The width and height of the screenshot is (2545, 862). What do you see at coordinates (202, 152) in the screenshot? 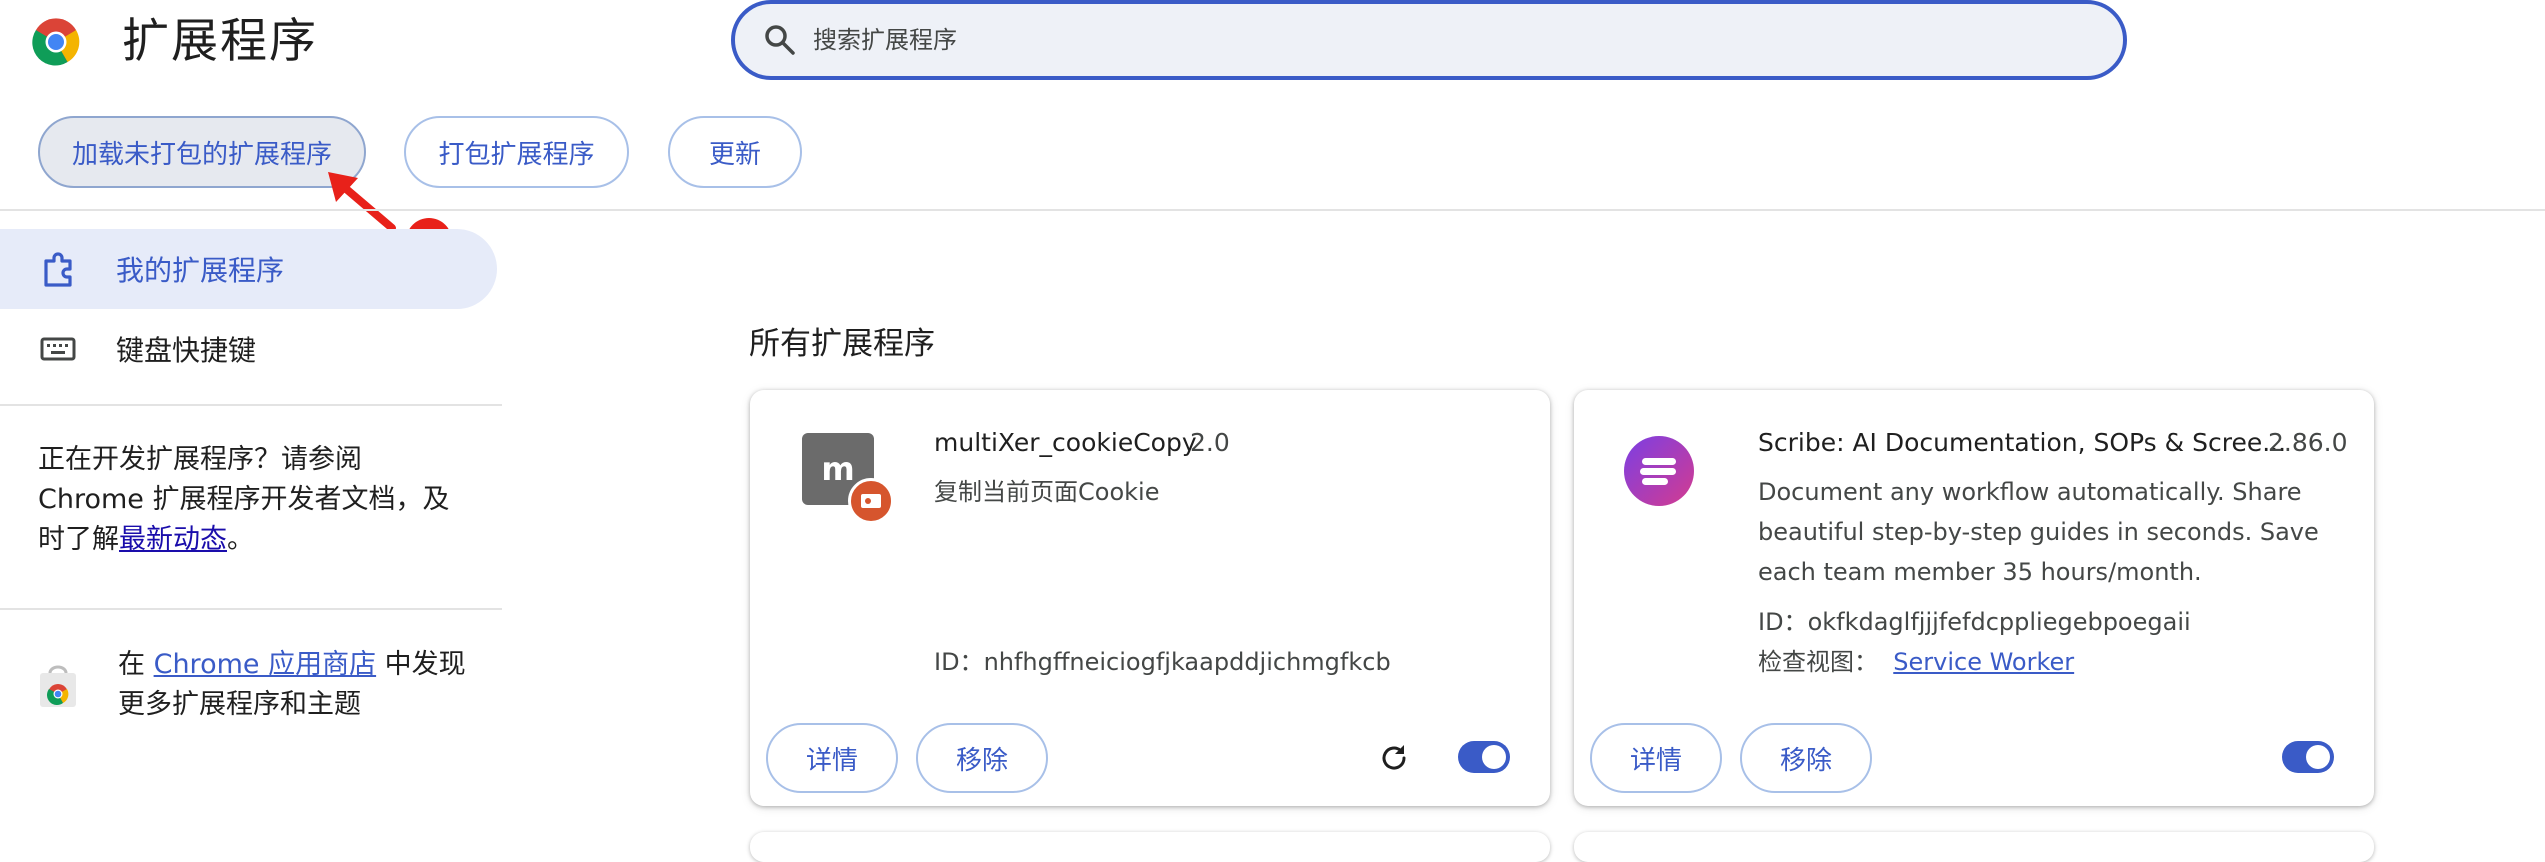
I see `load-unpacked-button: 加载未打包的扩展程序` at bounding box center [202, 152].